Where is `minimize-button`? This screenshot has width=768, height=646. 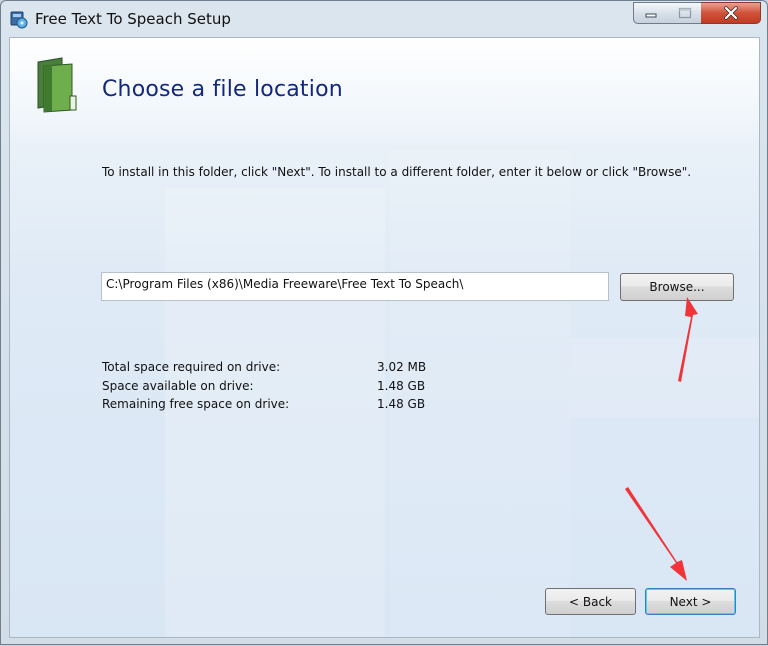
minimize-button is located at coordinates (651, 13).